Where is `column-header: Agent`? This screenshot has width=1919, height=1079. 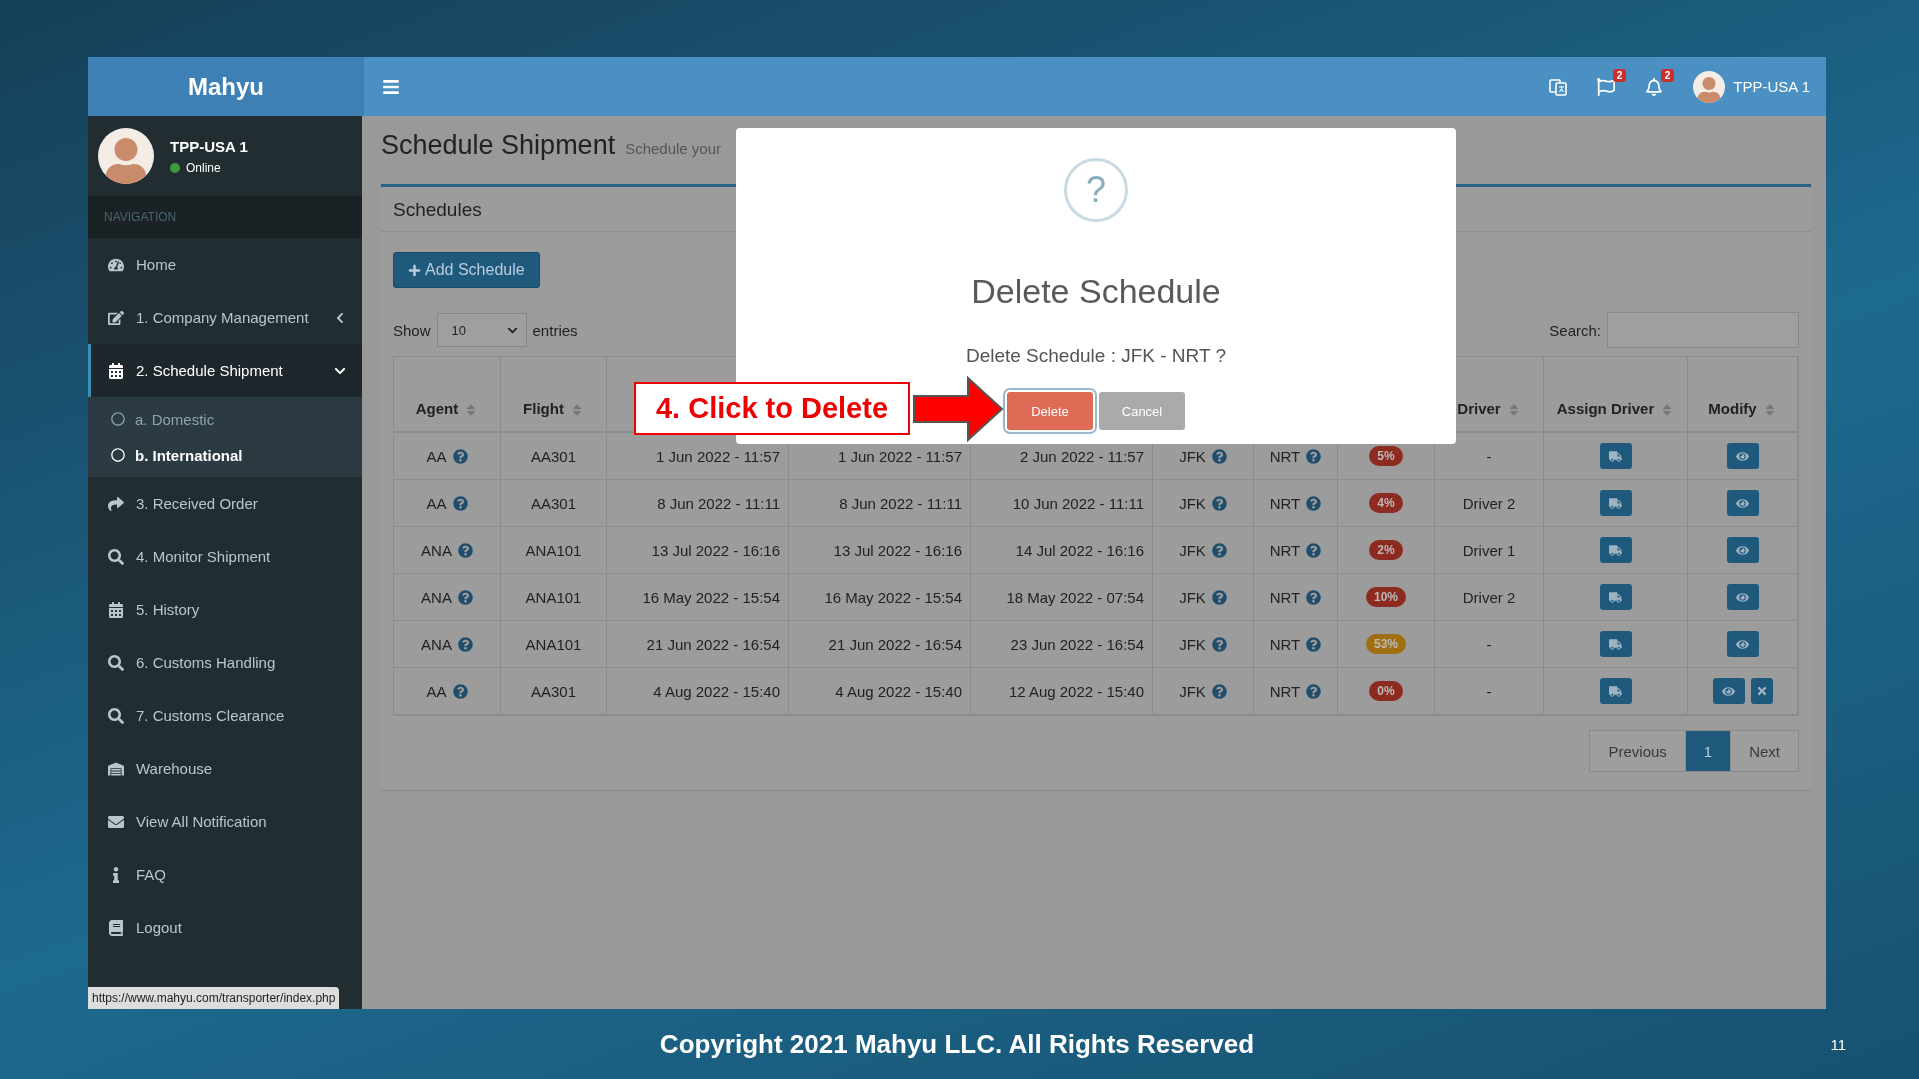
column-header: Agent is located at coordinates (447, 395).